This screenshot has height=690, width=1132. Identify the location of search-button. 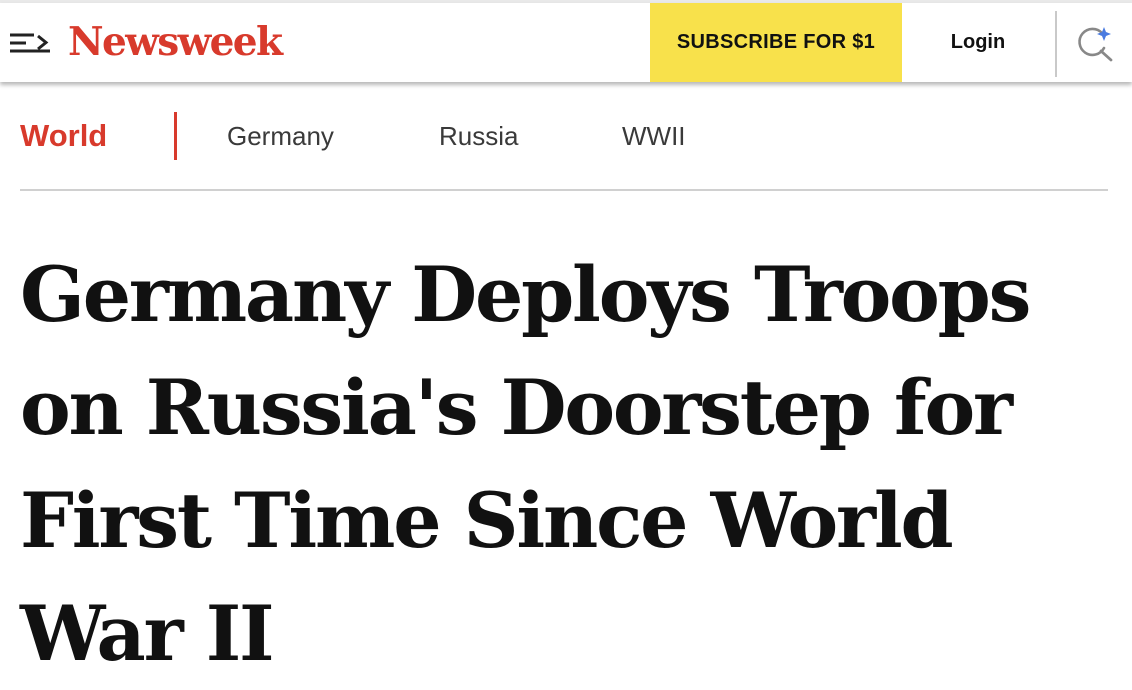
(1096, 43).